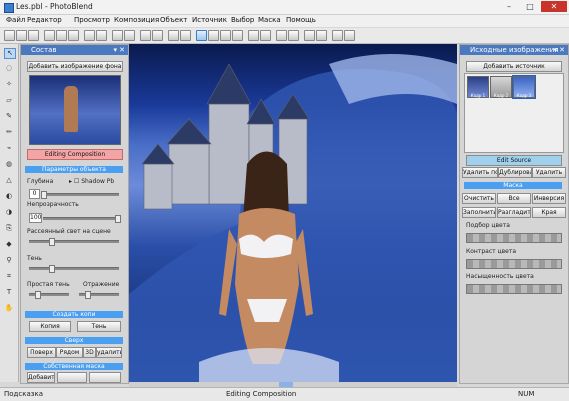  I want to click on add-background-button: Добавить изображение фона, so click(75, 66).